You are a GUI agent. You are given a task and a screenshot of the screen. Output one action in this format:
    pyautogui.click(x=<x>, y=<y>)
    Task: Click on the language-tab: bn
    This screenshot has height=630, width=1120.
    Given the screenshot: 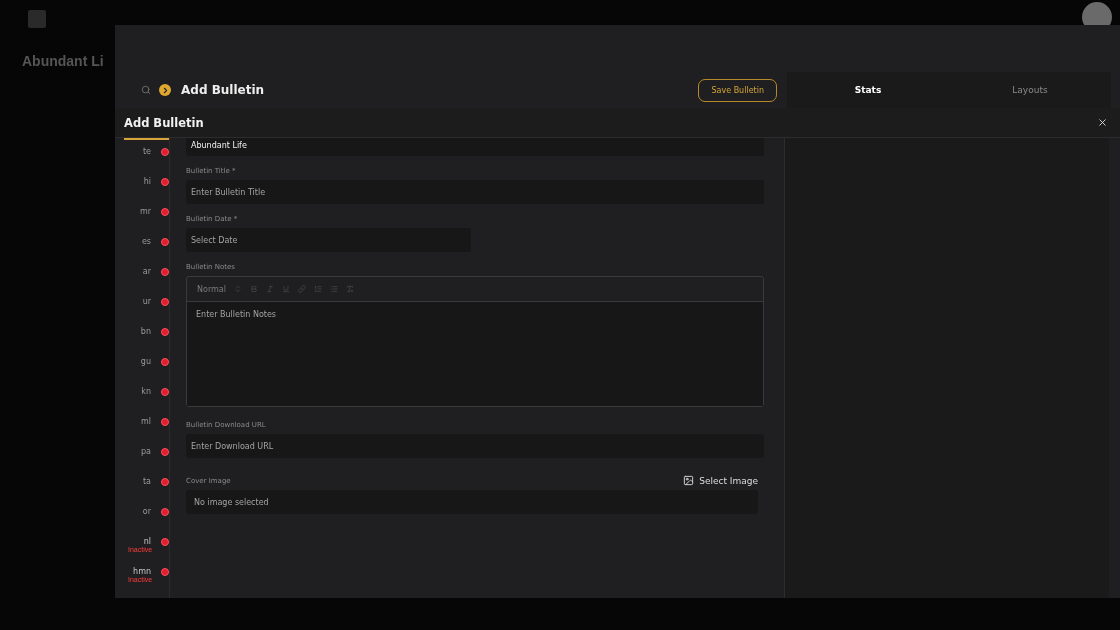 What is the action you would take?
    pyautogui.click(x=146, y=333)
    